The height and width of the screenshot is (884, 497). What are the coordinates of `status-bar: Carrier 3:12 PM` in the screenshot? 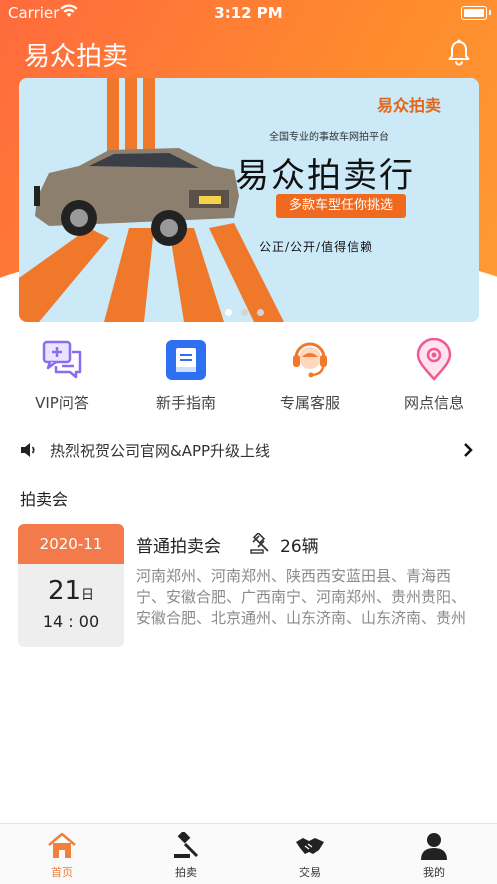 It's located at (248, 13).